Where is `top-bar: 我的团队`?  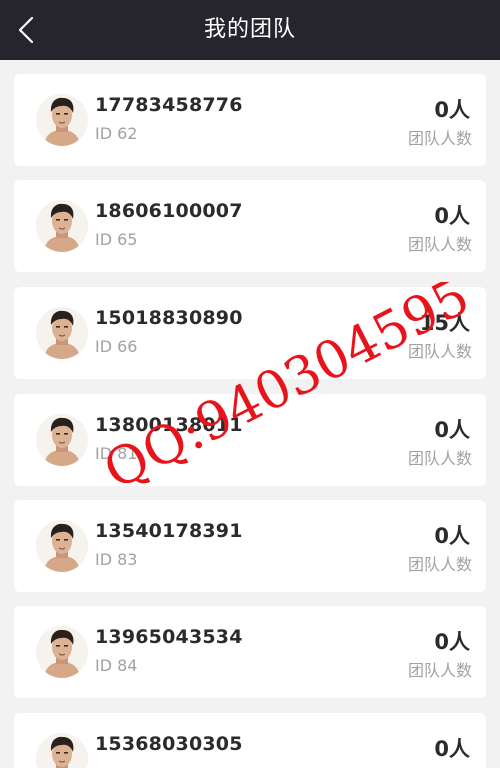
top-bar: 我的团队 is located at coordinates (250, 30).